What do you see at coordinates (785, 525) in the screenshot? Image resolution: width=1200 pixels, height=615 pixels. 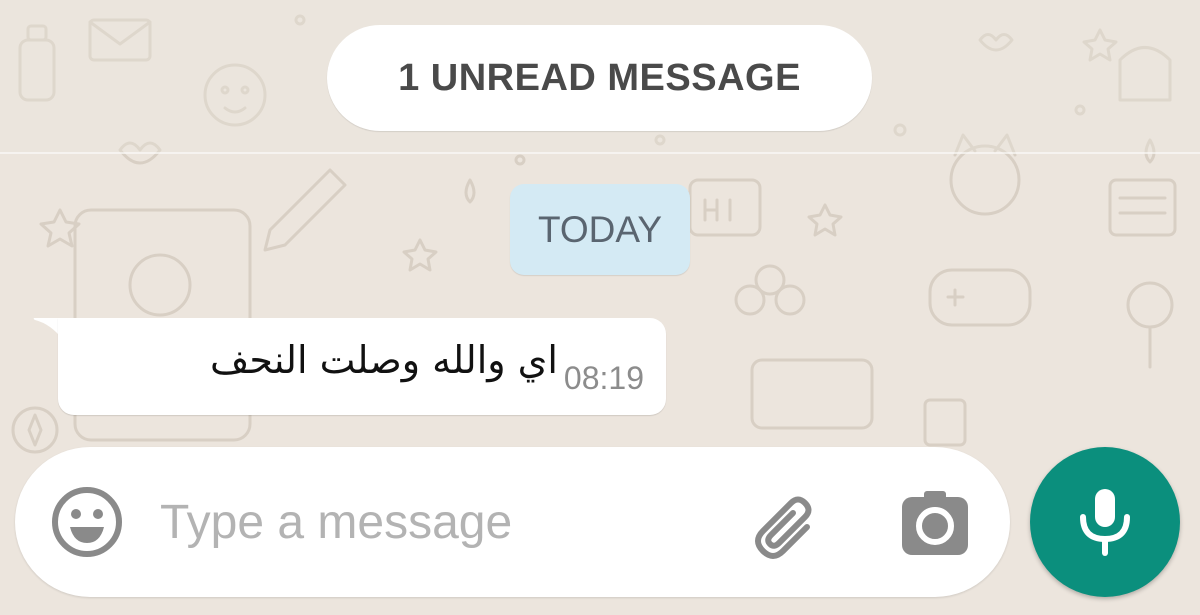 I see `paperclip-icon` at bounding box center [785, 525].